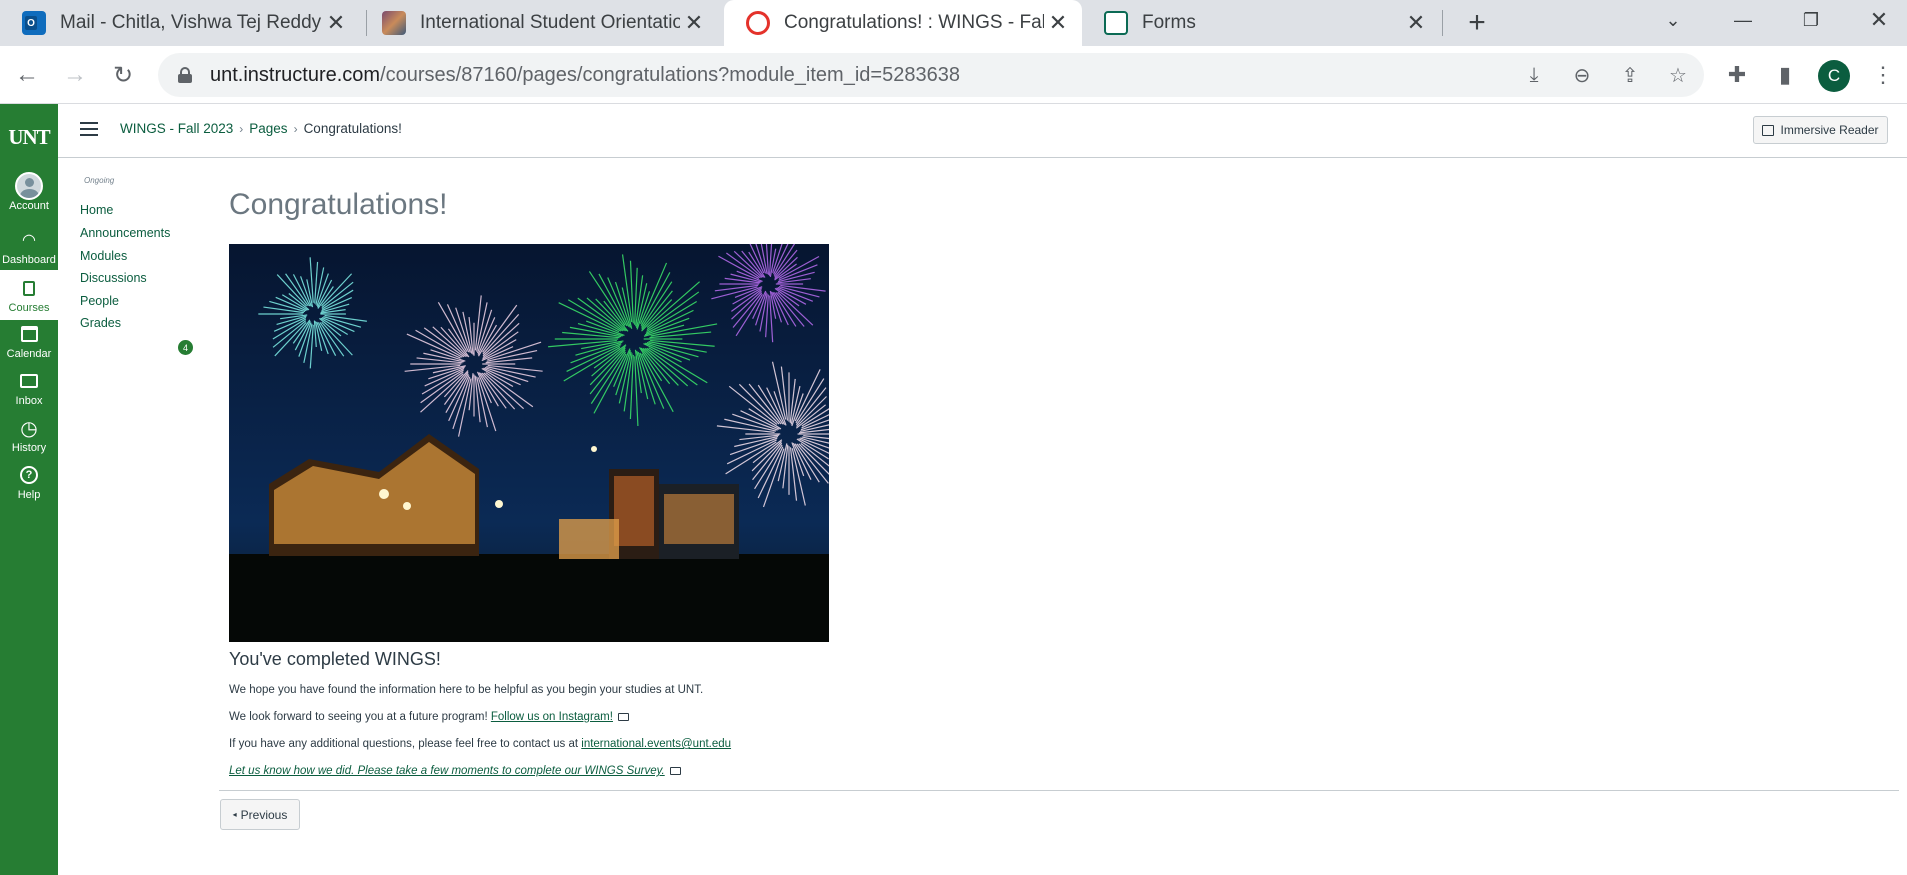 Image resolution: width=1907 pixels, height=875 pixels. What do you see at coordinates (75, 75) in the screenshot?
I see `forward-button: →` at bounding box center [75, 75].